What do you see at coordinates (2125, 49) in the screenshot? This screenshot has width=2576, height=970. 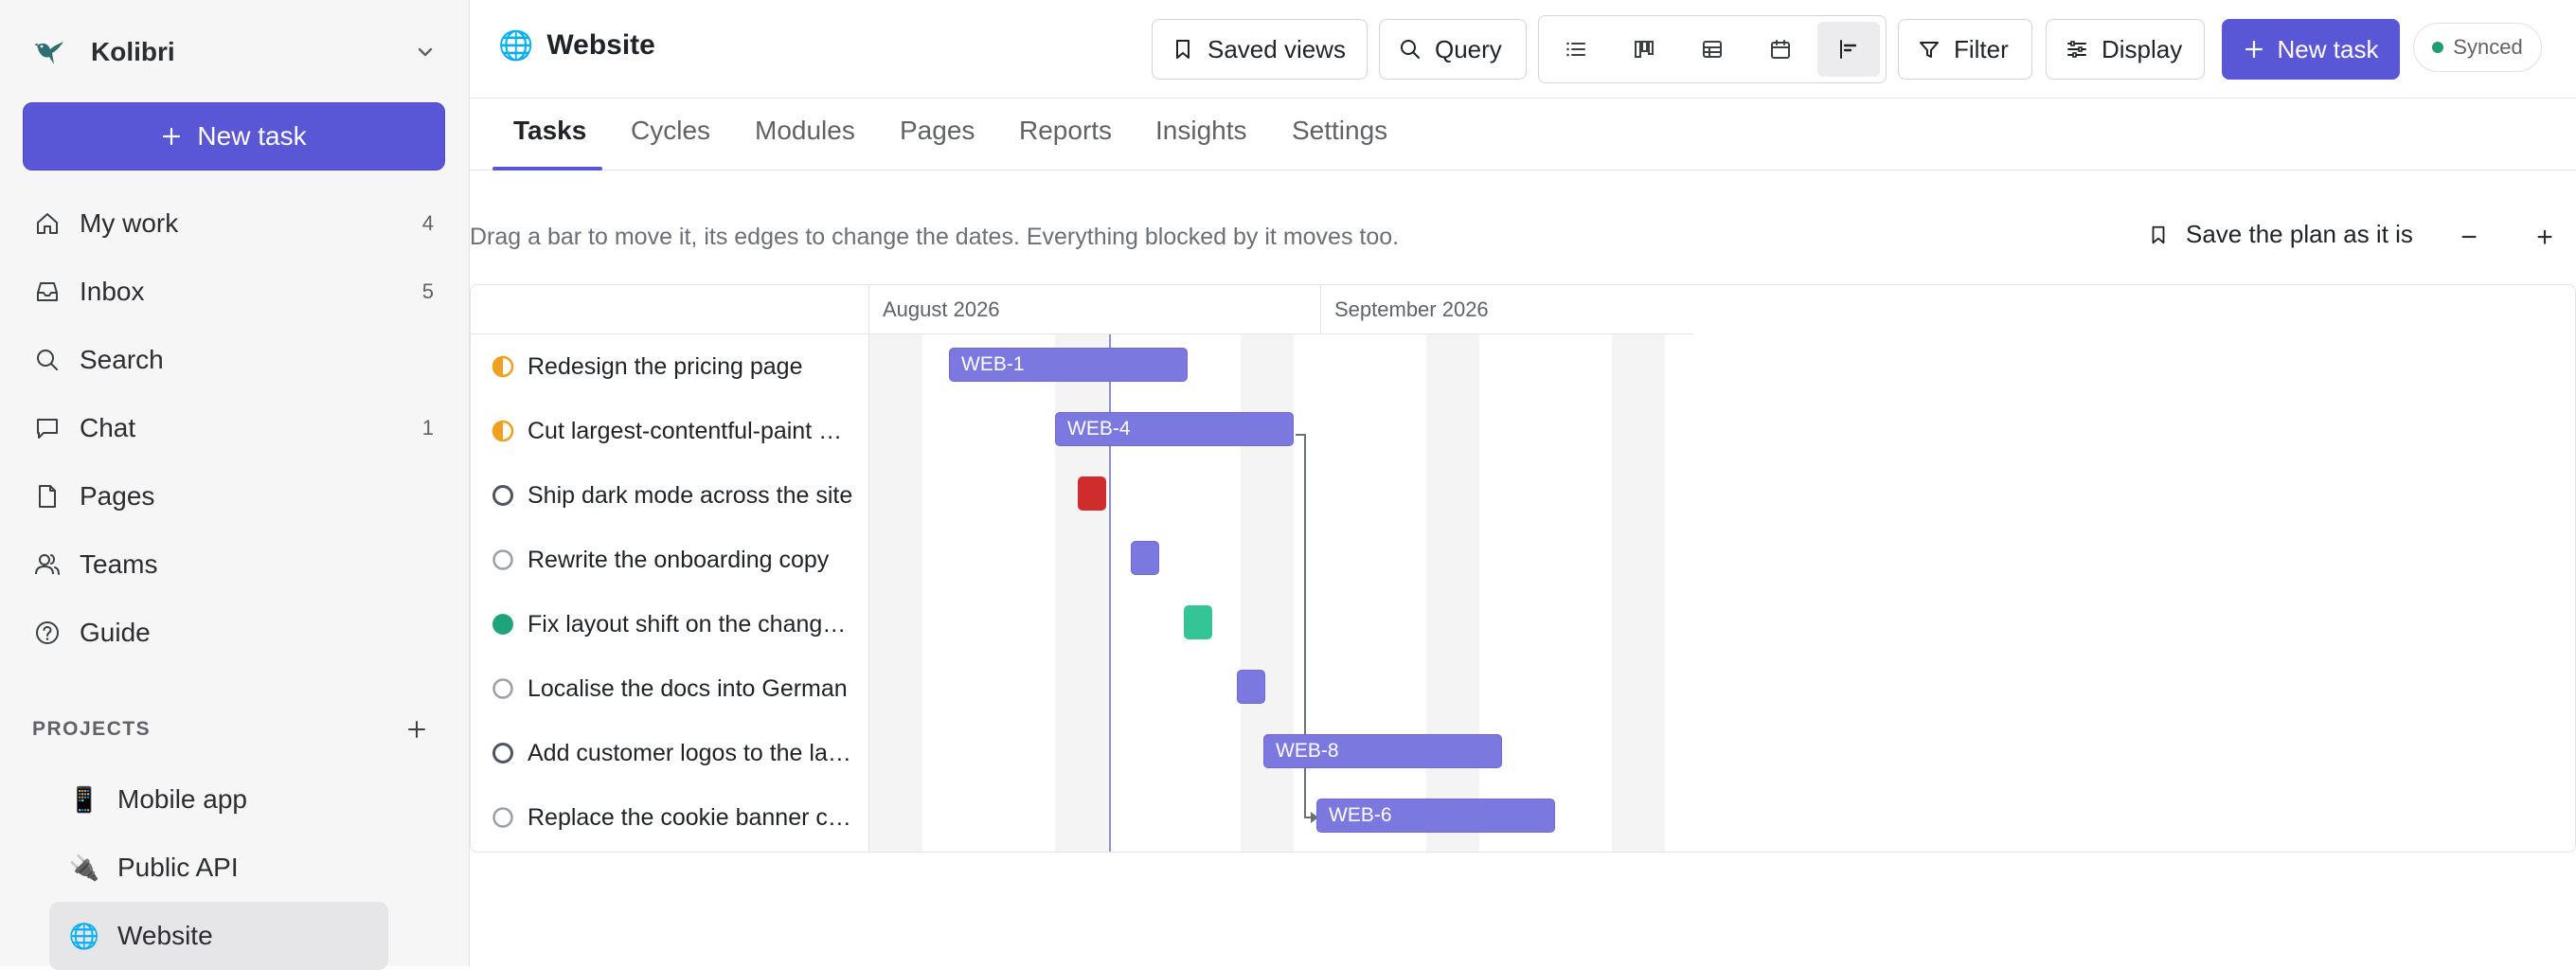 I see `display-button: Display` at bounding box center [2125, 49].